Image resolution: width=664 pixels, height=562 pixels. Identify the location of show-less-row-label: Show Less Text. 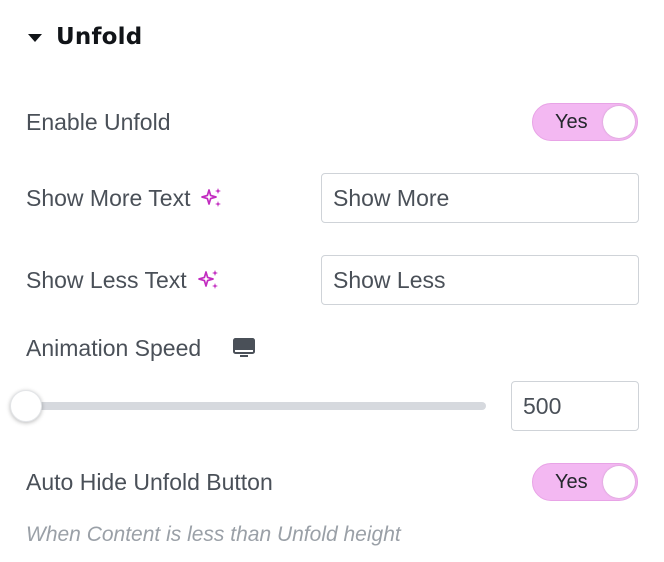
(123, 280).